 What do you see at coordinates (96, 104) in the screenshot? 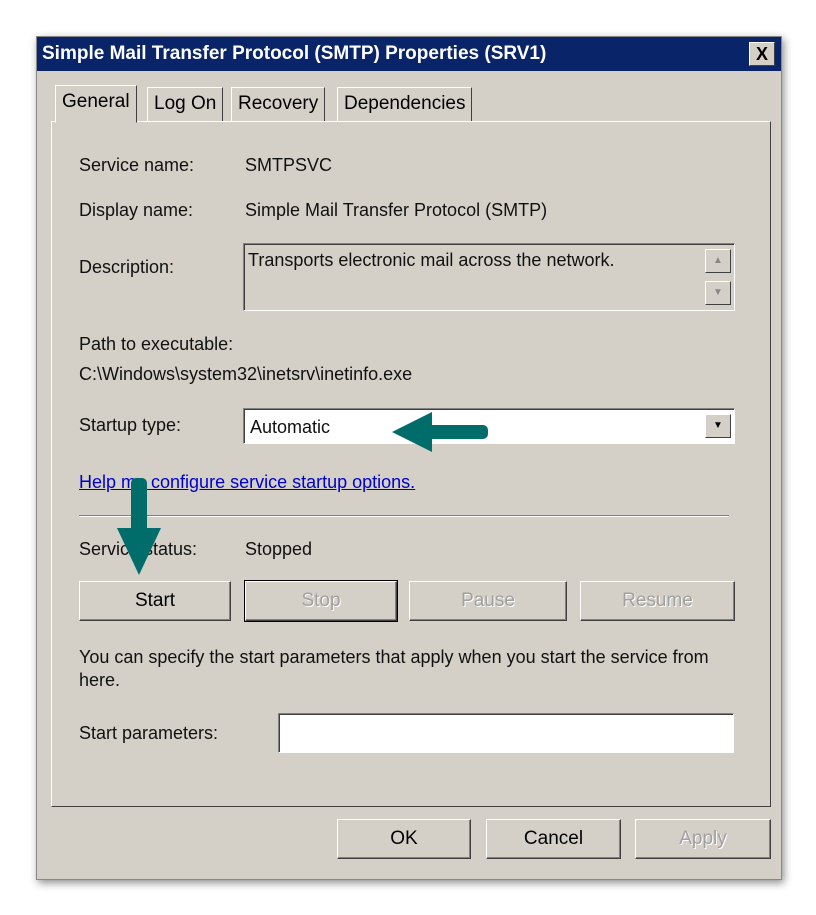
I see `tab-general: General` at bounding box center [96, 104].